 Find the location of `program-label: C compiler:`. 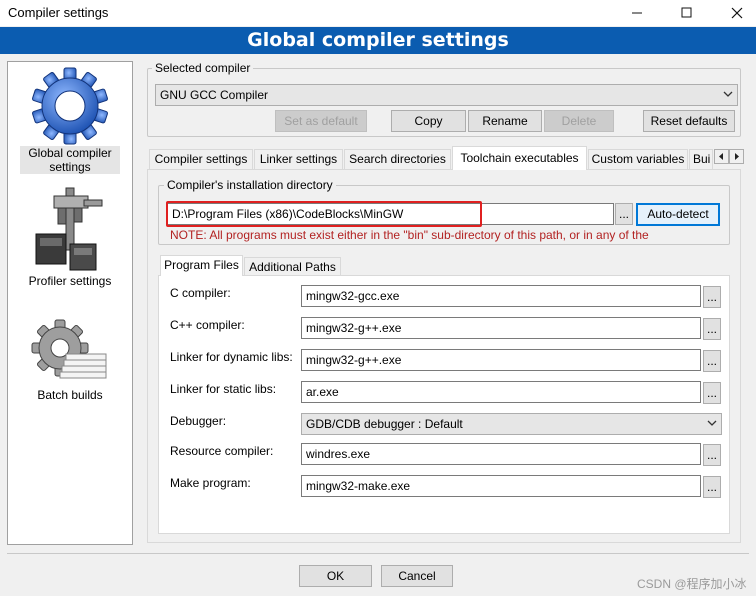

program-label: C compiler: is located at coordinates (200, 293).